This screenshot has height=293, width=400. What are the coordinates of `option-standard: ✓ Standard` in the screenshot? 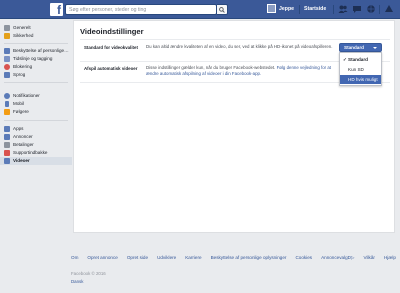 It's located at (360, 59).